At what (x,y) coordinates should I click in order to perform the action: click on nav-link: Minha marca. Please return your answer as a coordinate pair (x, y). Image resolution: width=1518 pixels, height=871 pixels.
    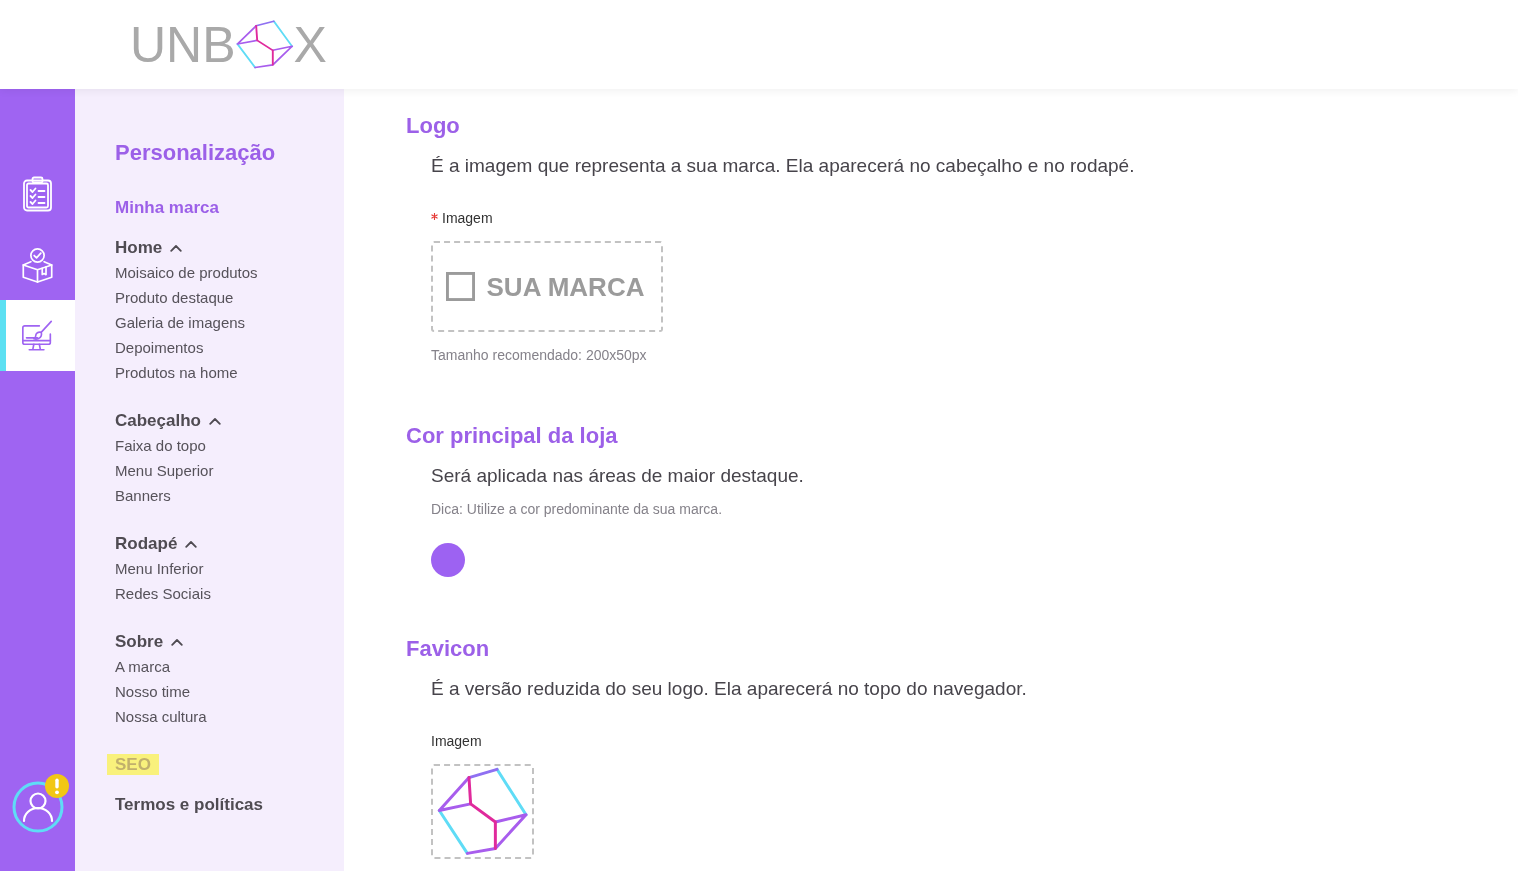
    Looking at the image, I should click on (167, 207).